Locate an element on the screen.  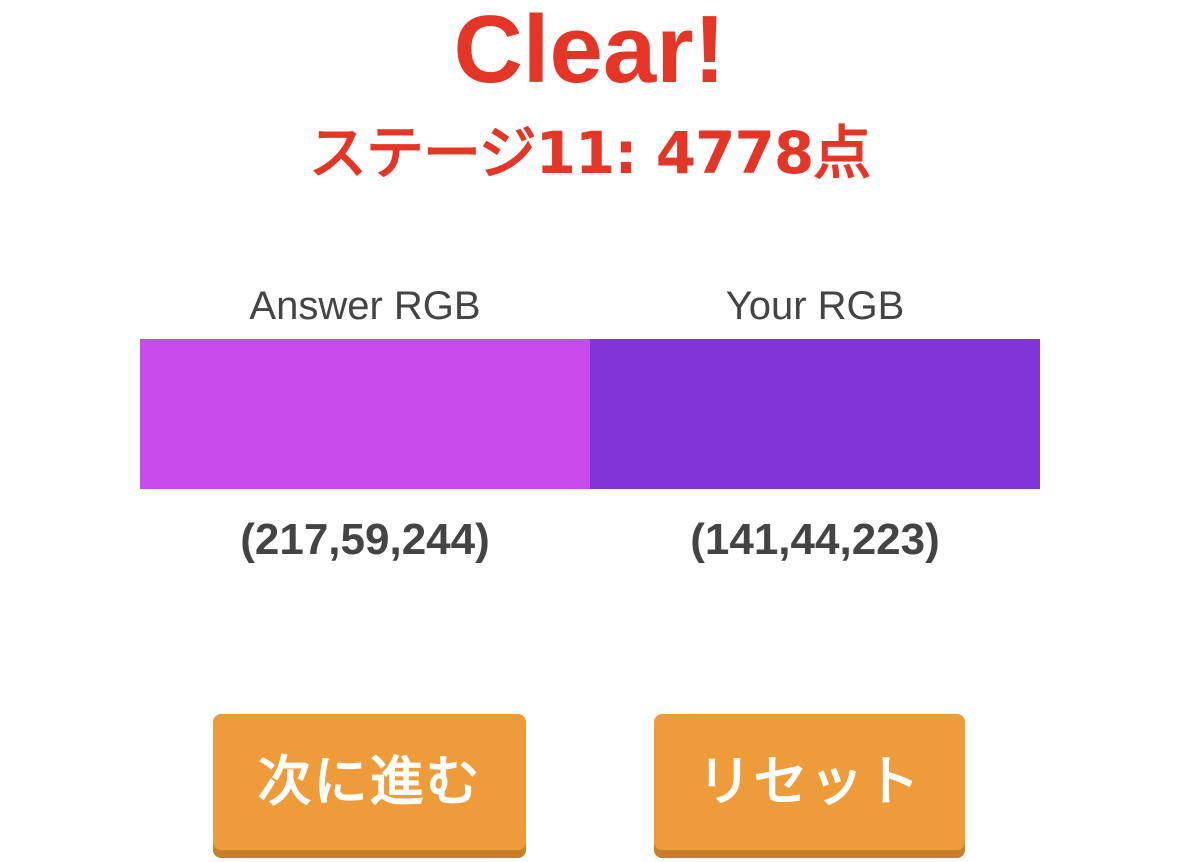
answer-rgb-label: Answer RGB is located at coordinates (365, 306).